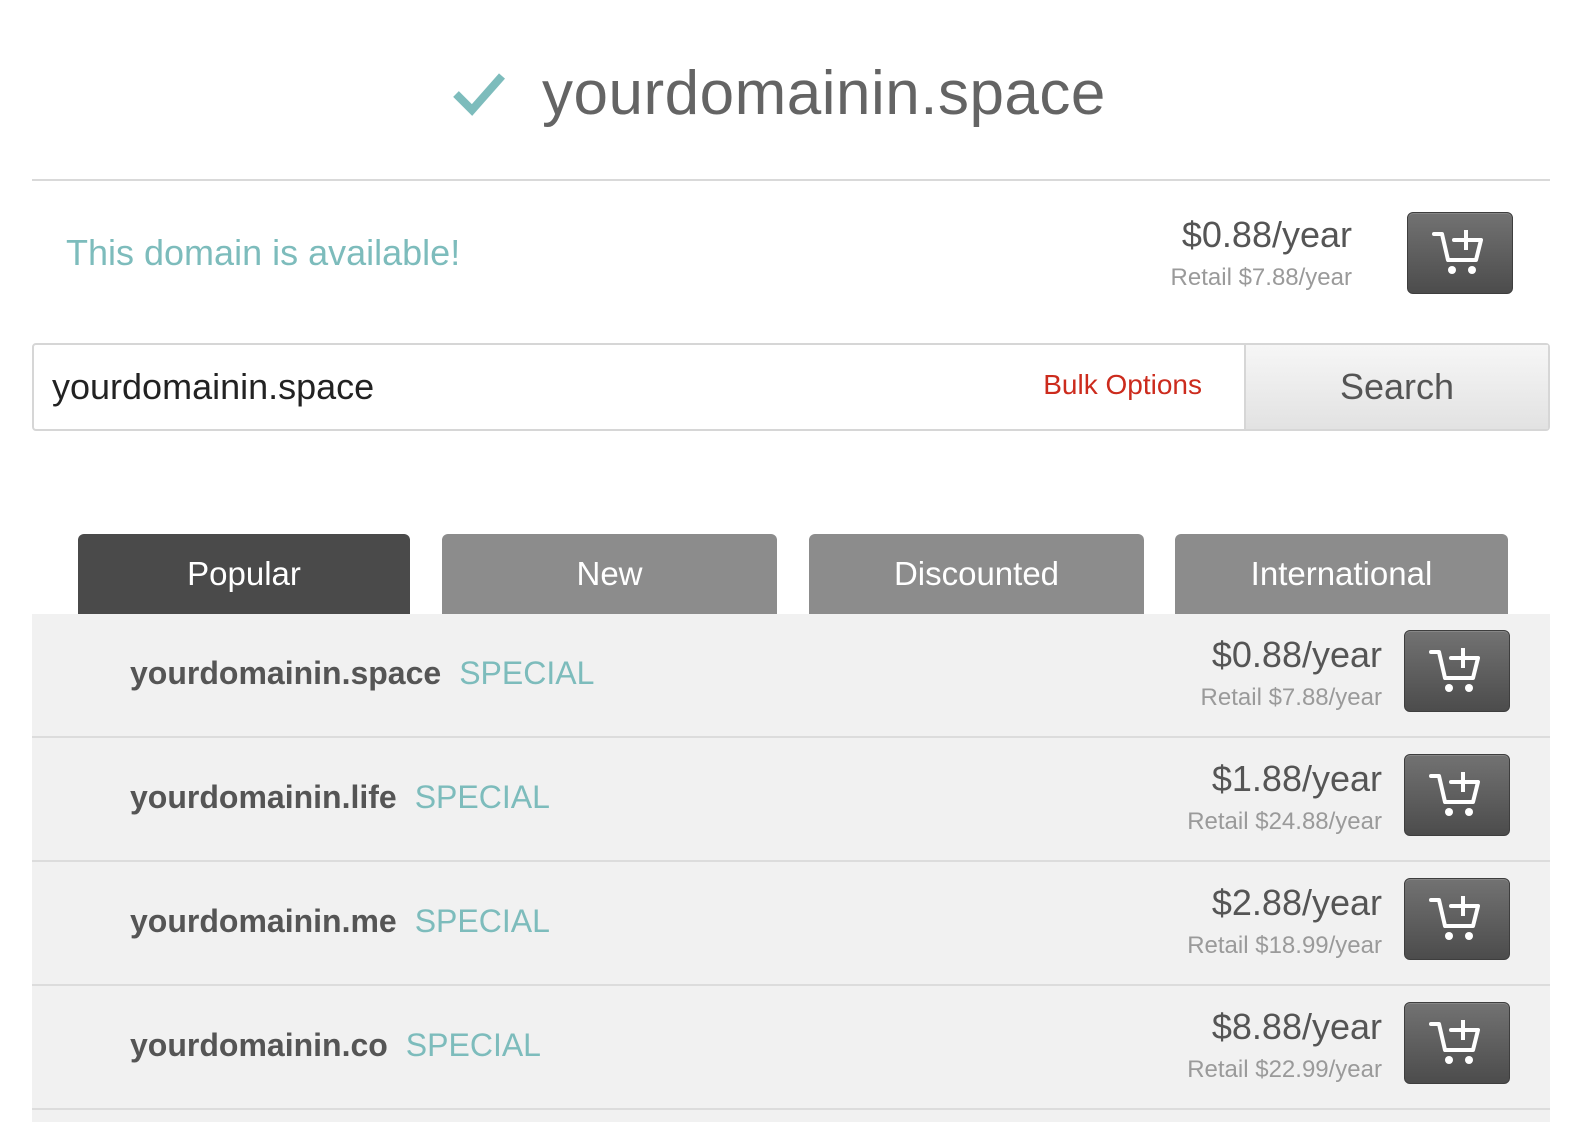 This screenshot has height=1122, width=1574. What do you see at coordinates (976, 574) in the screenshot?
I see `tab-discounted: Discounted` at bounding box center [976, 574].